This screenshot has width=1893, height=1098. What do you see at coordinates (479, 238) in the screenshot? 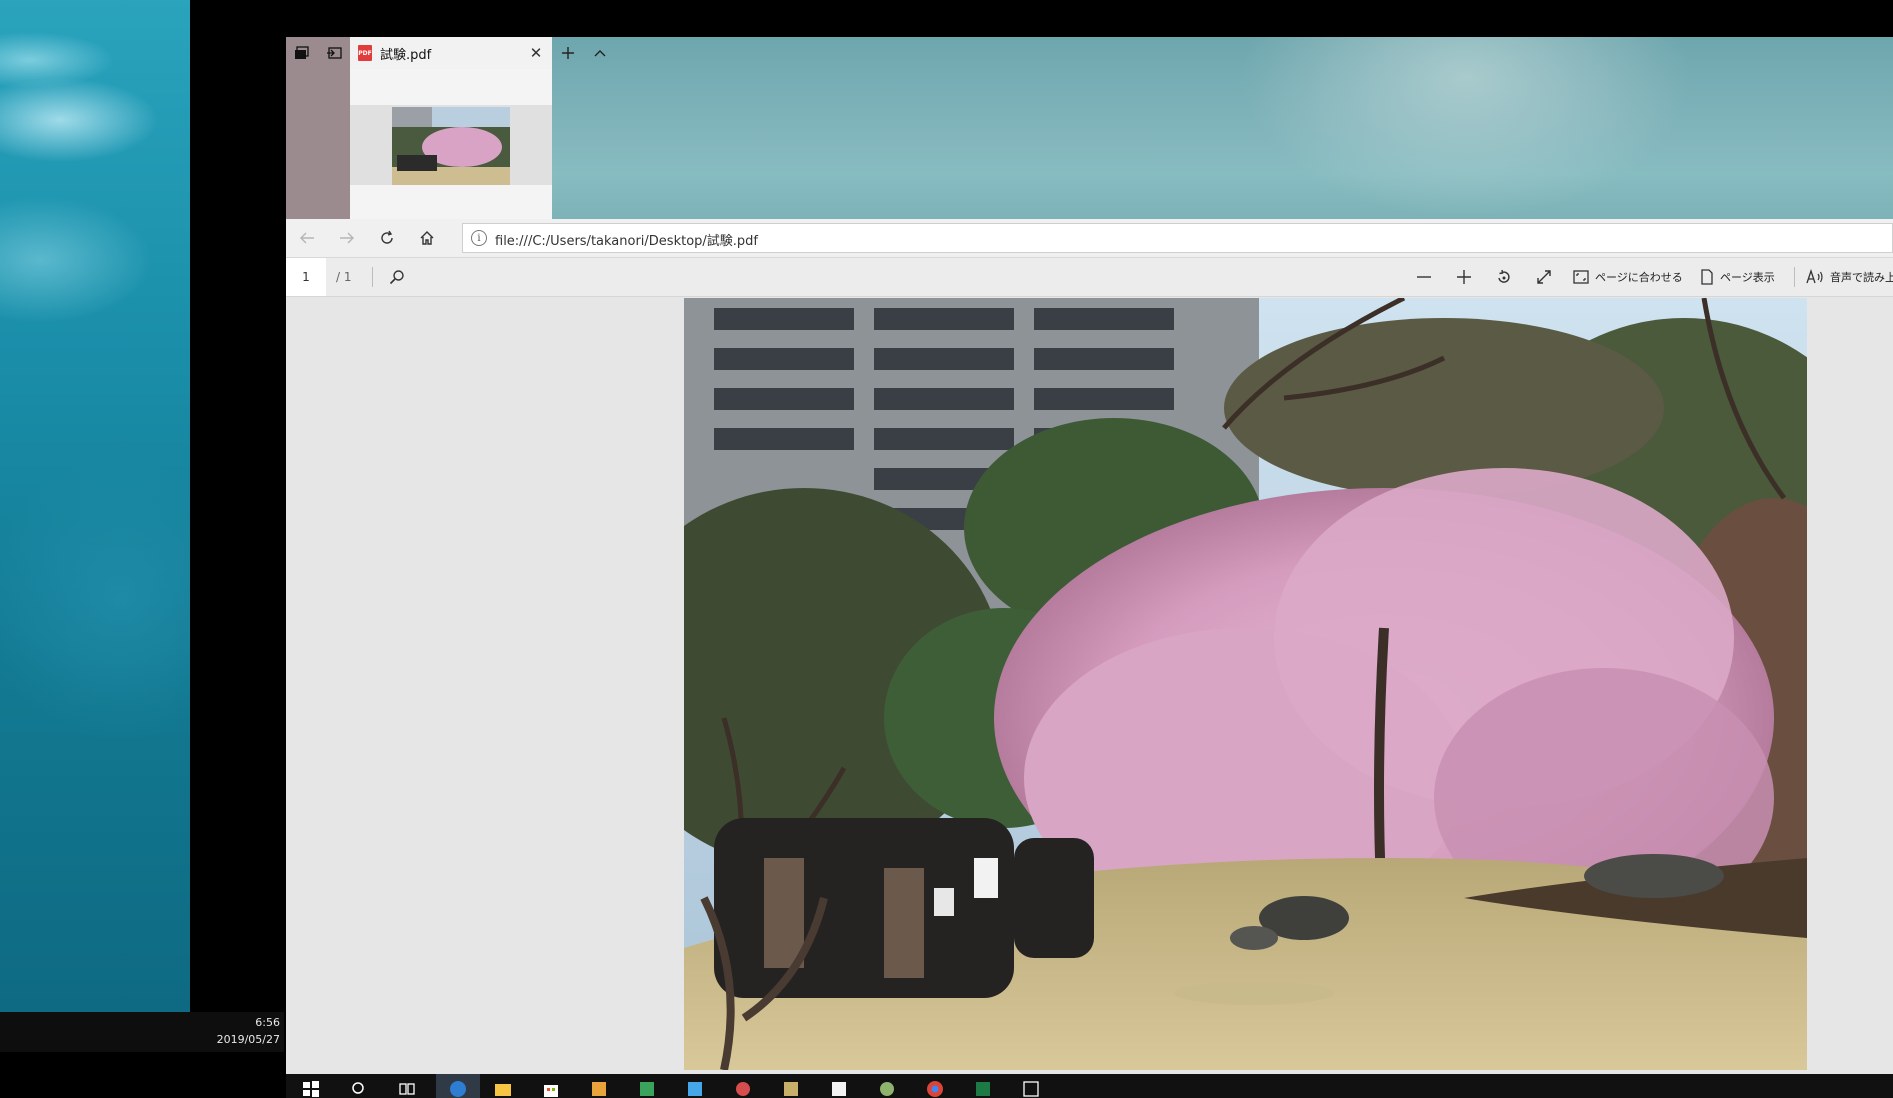
I see `info-icon: i` at bounding box center [479, 238].